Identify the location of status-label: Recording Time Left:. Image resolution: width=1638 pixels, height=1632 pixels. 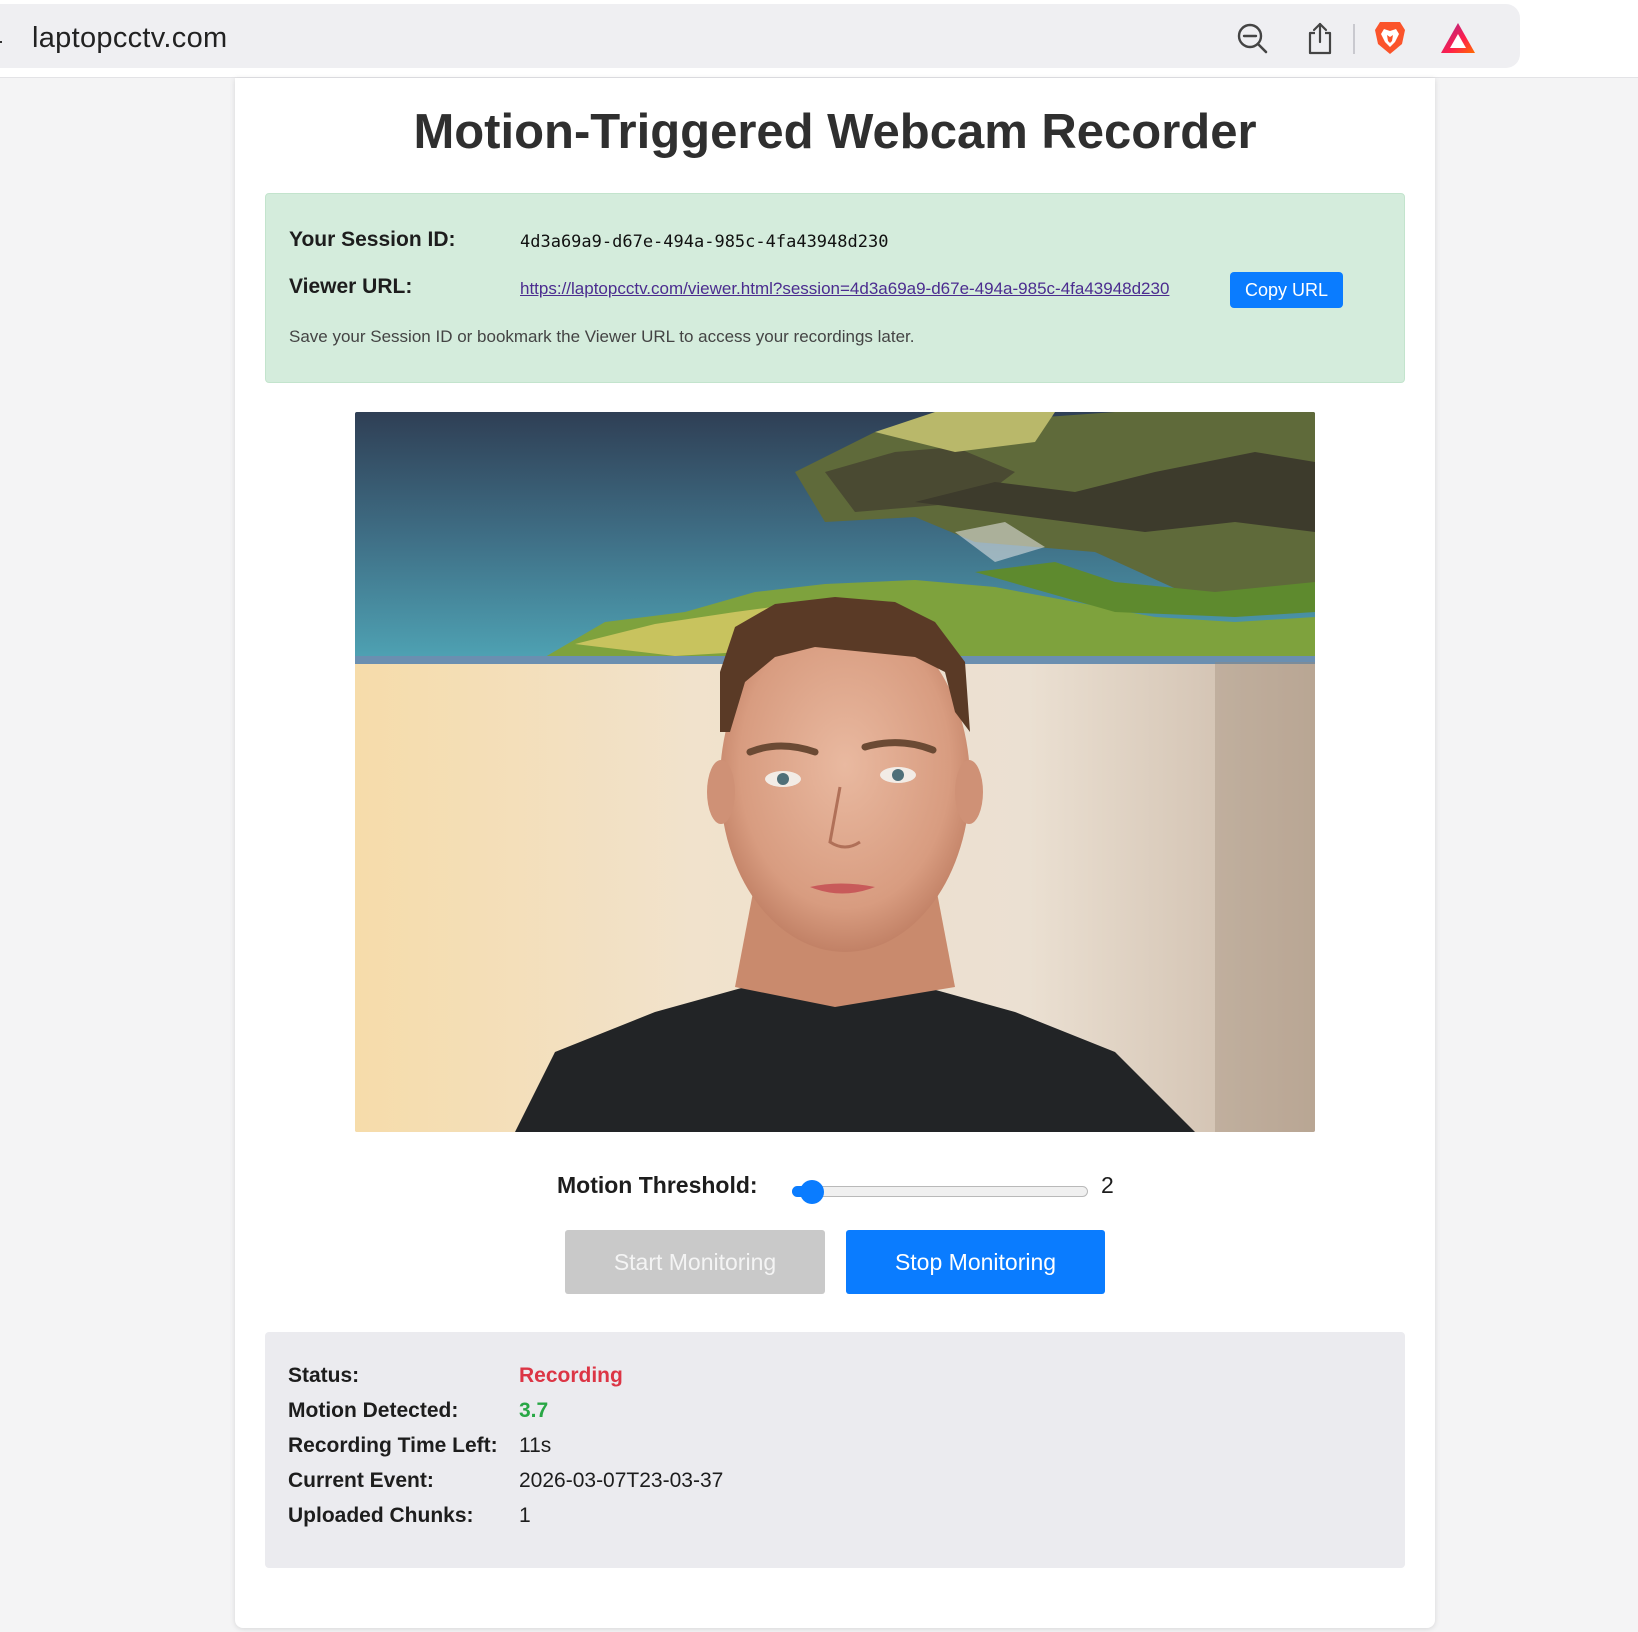
(393, 1445).